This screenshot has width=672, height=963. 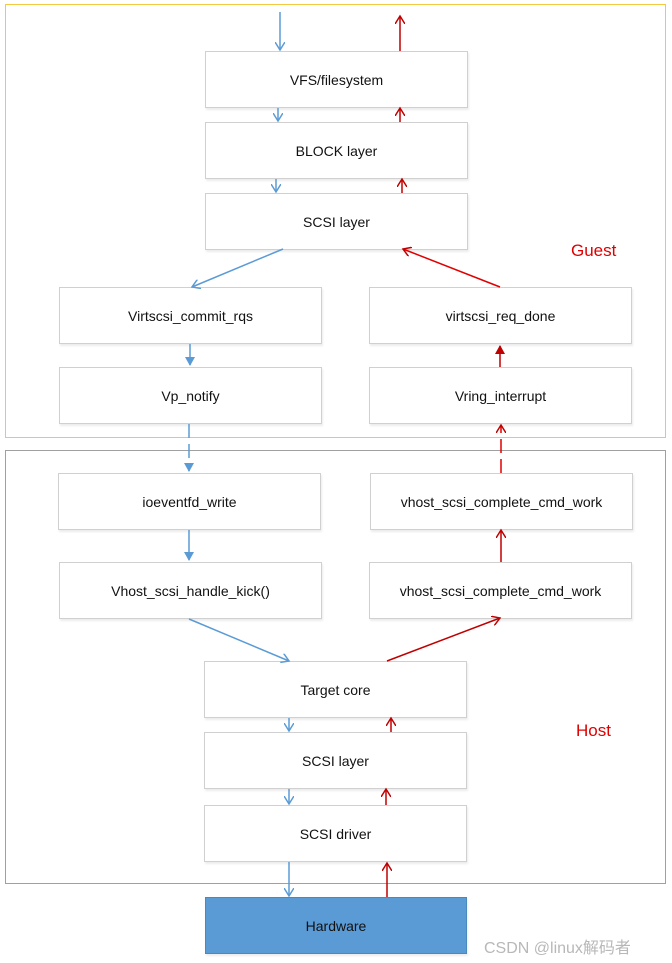 What do you see at coordinates (443, 640) in the screenshot?
I see `arrow-target-to-complete` at bounding box center [443, 640].